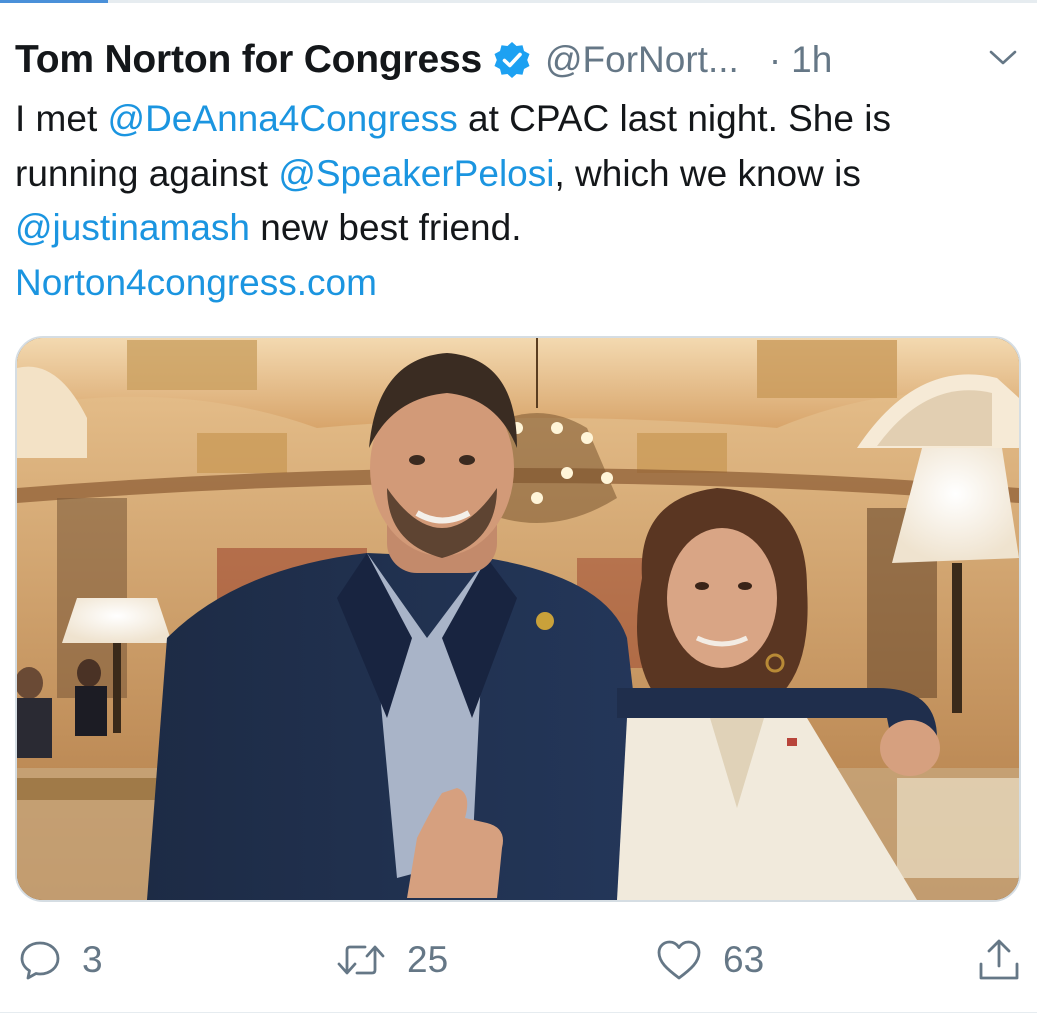  What do you see at coordinates (512, 60) in the screenshot?
I see `verified-badge-icon` at bounding box center [512, 60].